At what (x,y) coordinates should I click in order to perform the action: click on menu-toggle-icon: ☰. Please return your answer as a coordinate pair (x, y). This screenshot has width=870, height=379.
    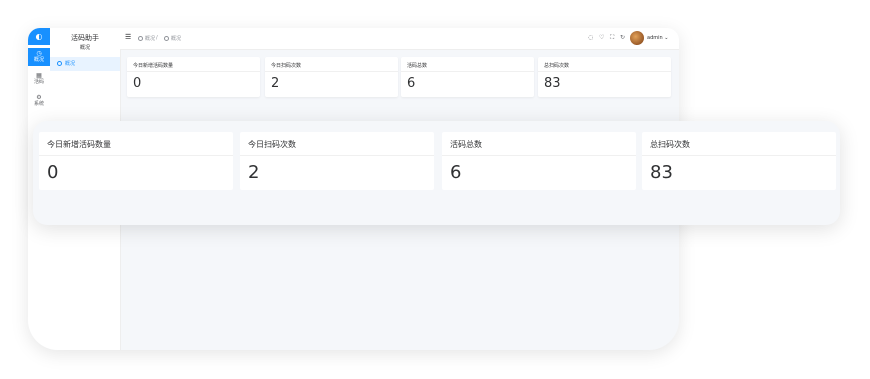
    Looking at the image, I should click on (128, 37).